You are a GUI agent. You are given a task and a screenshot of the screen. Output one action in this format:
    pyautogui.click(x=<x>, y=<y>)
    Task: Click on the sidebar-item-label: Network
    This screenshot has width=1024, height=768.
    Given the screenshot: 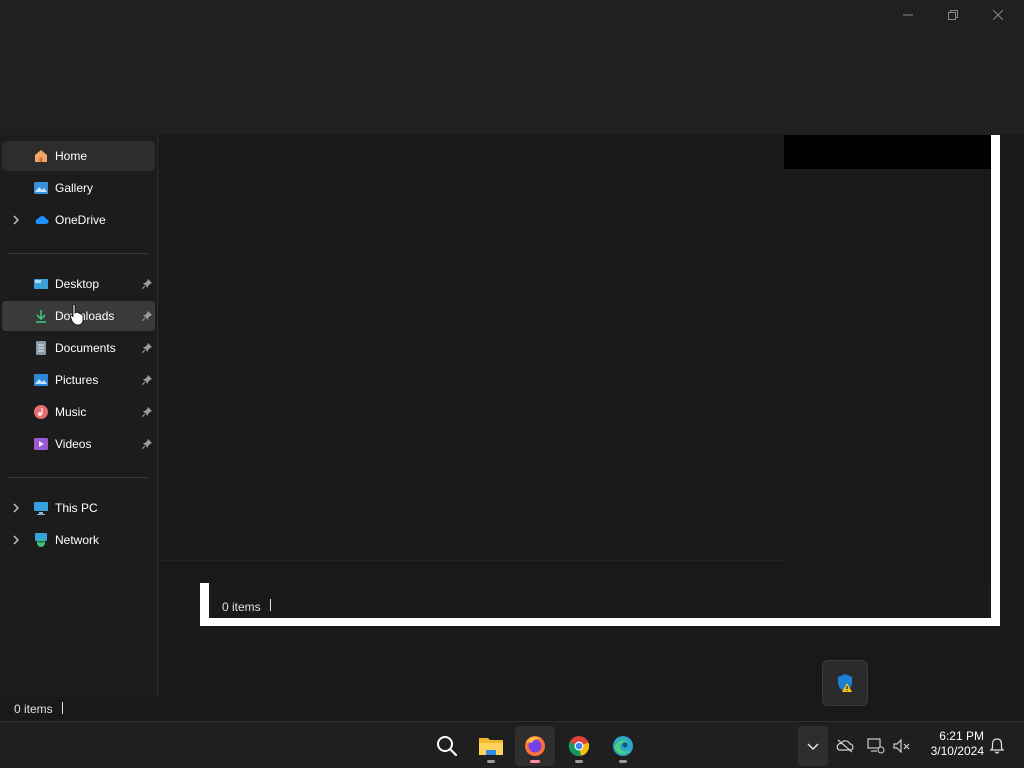 What is the action you would take?
    pyautogui.click(x=77, y=540)
    